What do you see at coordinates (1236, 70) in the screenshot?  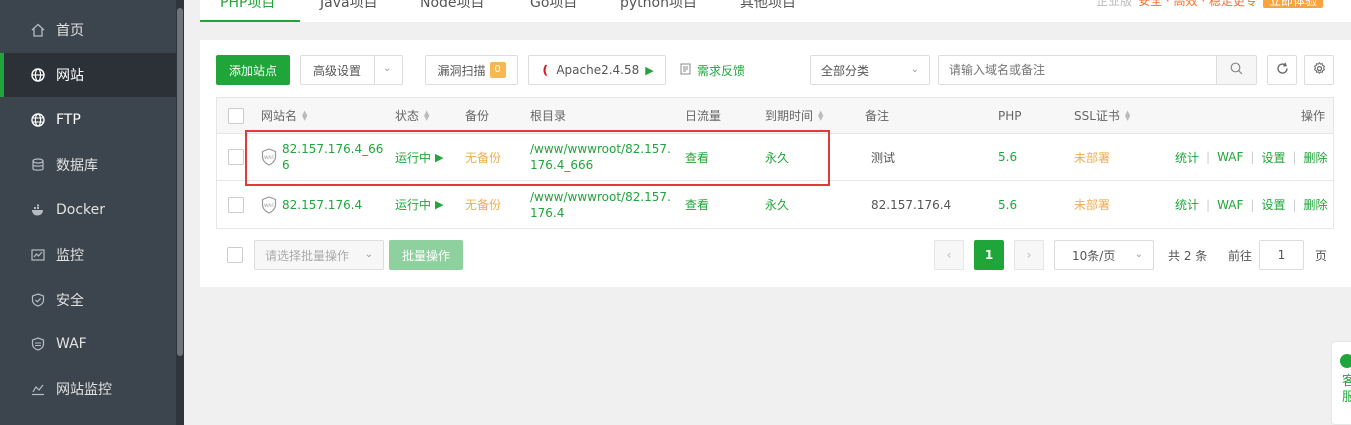 I see `search-button` at bounding box center [1236, 70].